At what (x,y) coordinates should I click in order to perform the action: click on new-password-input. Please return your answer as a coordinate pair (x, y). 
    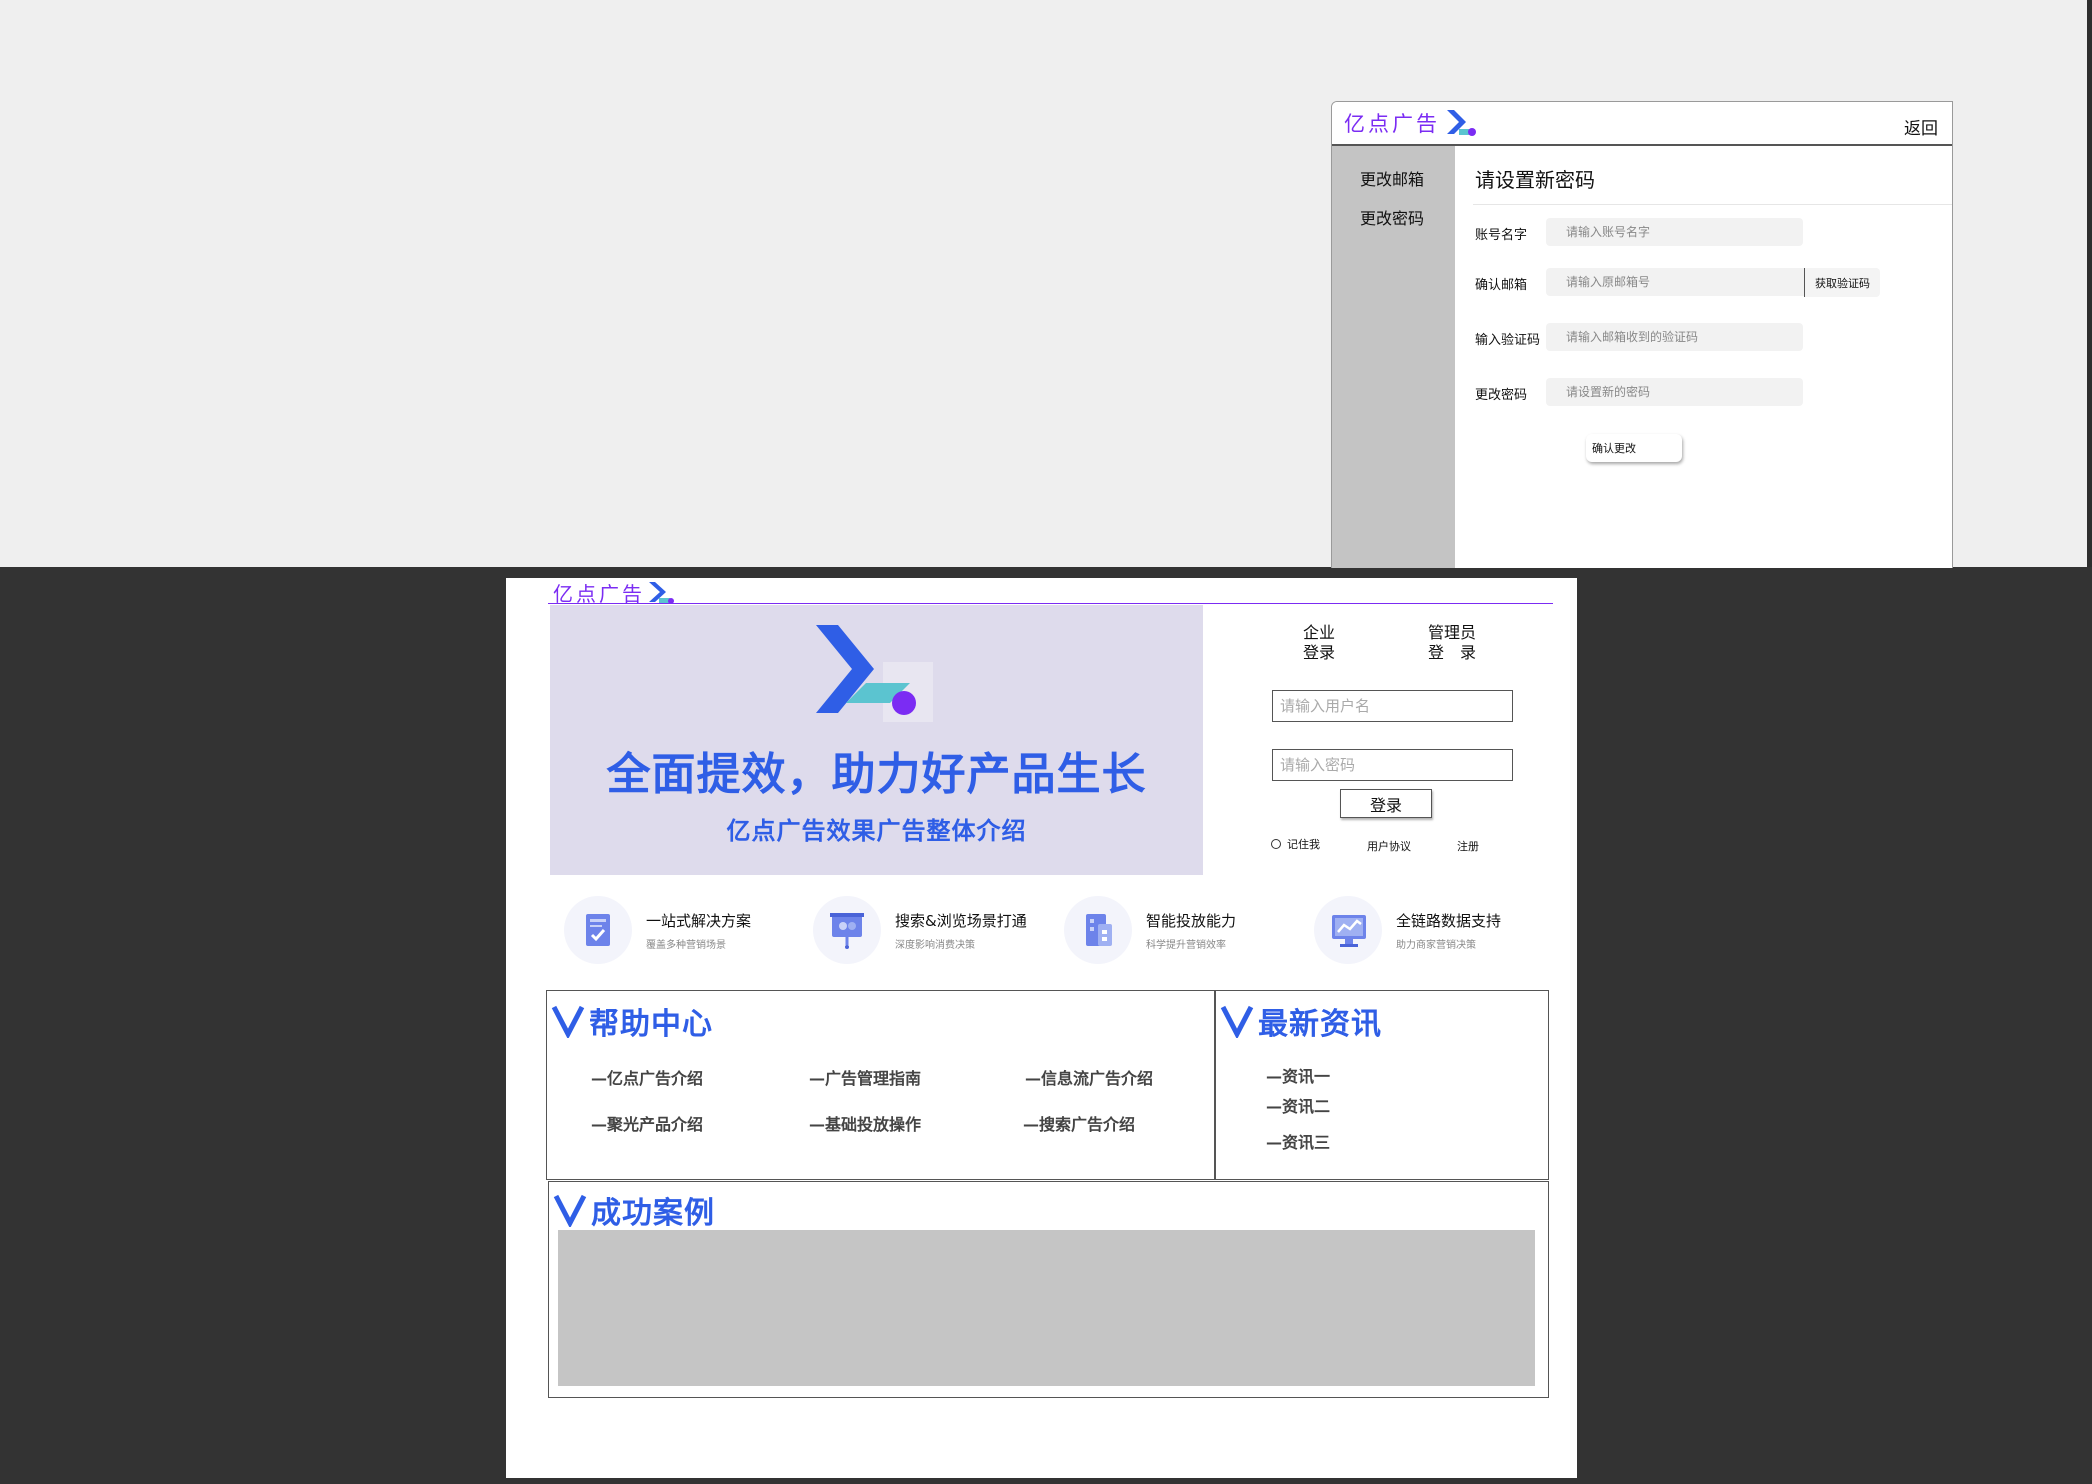
    Looking at the image, I should click on (1674, 392).